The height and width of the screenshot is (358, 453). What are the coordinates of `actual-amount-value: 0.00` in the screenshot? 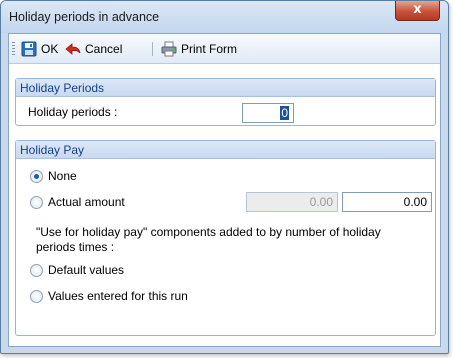 It's located at (415, 202).